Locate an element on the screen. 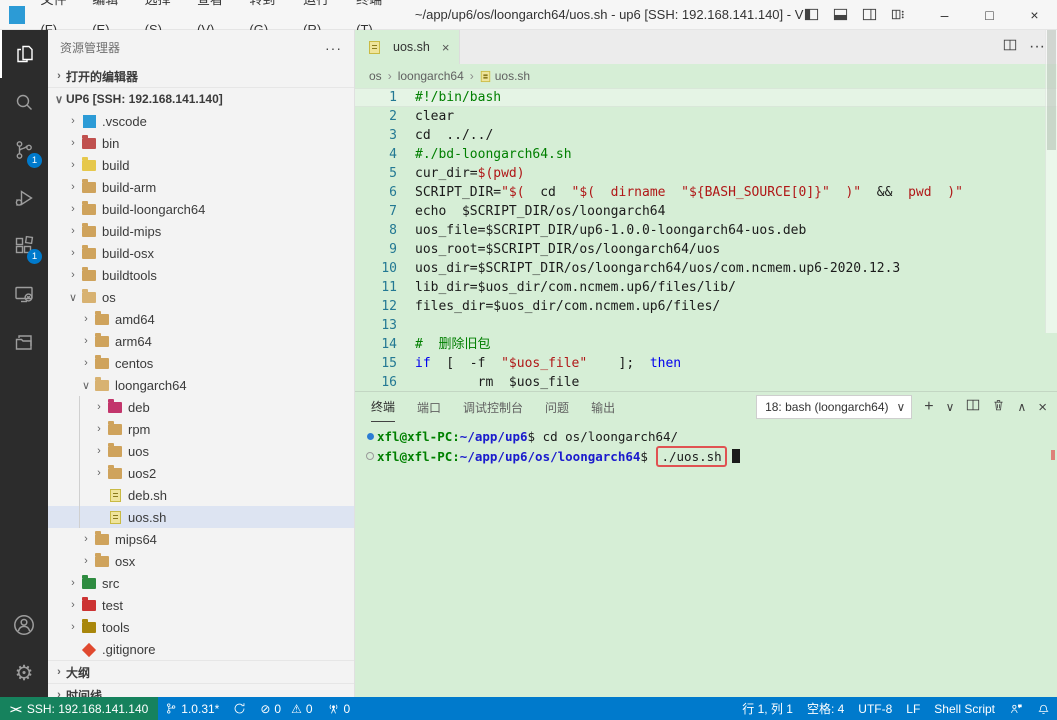  tree-item-build-arm: › build-arm is located at coordinates (201, 187).